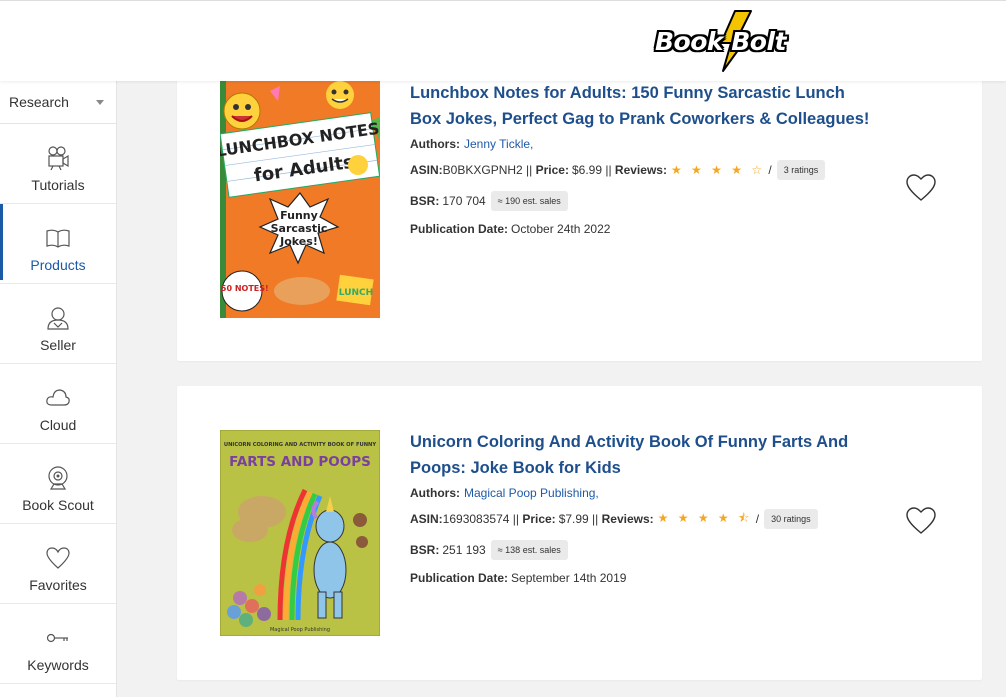 This screenshot has width=1006, height=697. Describe the element at coordinates (464, 550) in the screenshot. I see `bsr-value: 251 193` at that location.